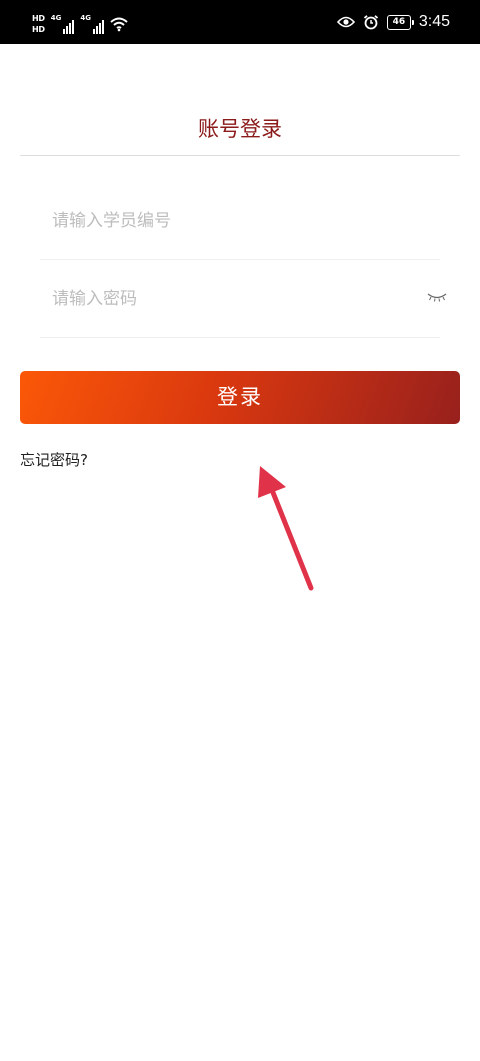 The height and width of the screenshot is (1061, 480). Describe the element at coordinates (370, 22) in the screenshot. I see `alarm-icon` at that location.